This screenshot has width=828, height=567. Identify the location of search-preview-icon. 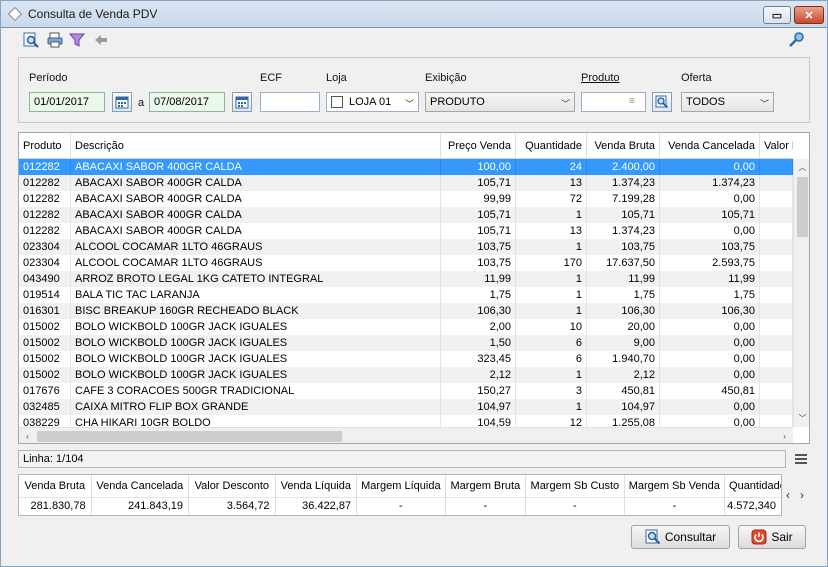
(31, 40).